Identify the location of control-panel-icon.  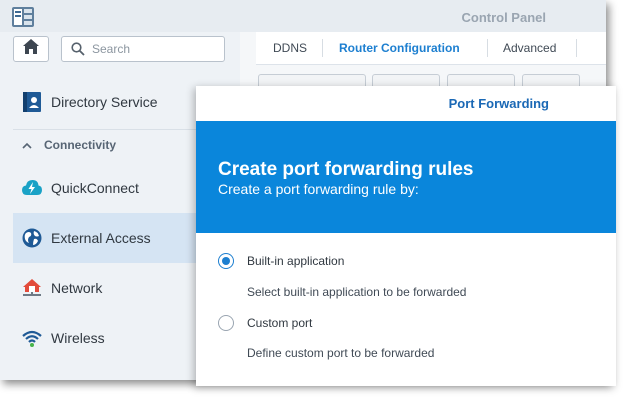
(23, 17).